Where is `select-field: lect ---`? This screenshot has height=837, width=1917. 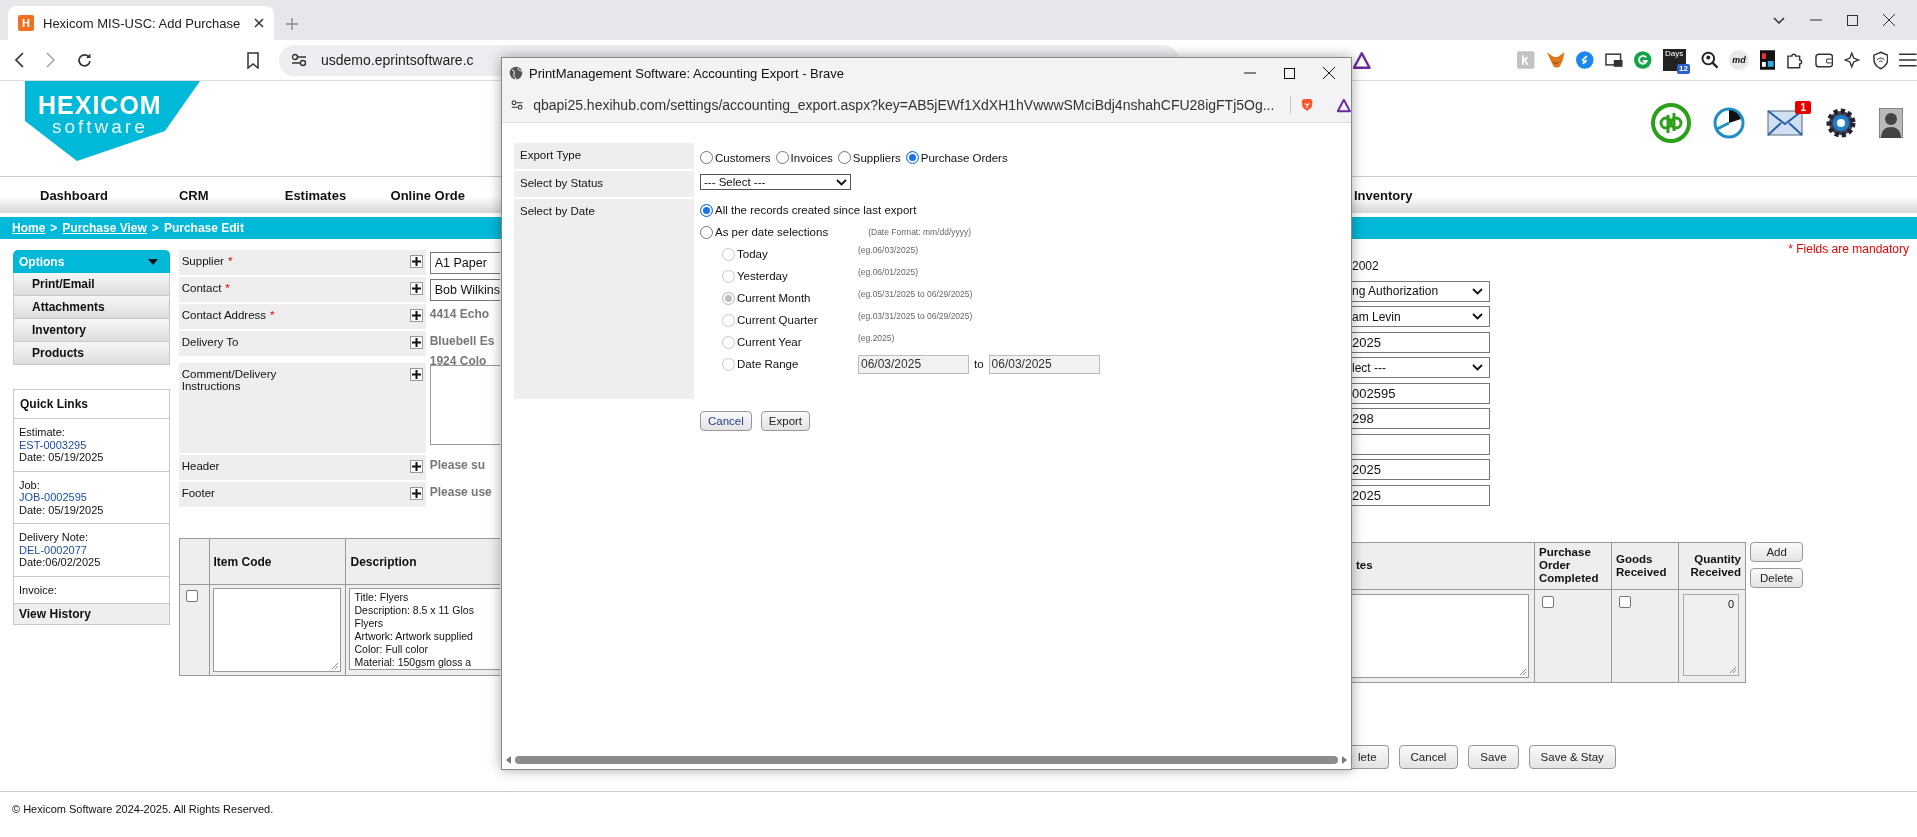
select-field: lect --- is located at coordinates (1421, 367).